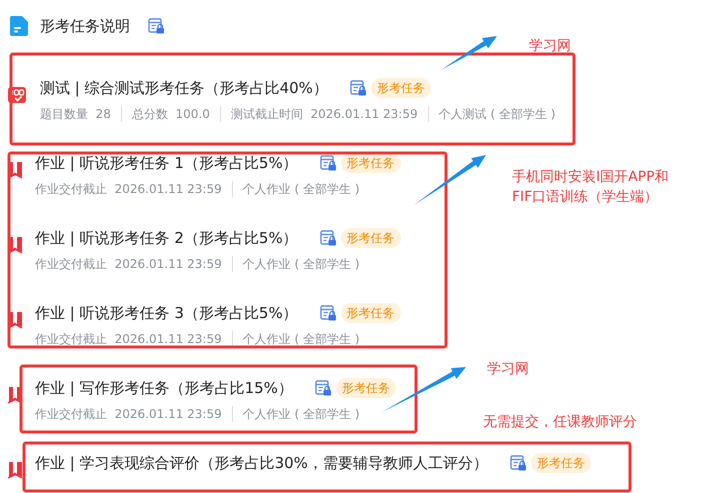 This screenshot has width=706, height=493. I want to click on task-title: 作业 | 听说形考任务 2（形考占比5%）, so click(166, 238).